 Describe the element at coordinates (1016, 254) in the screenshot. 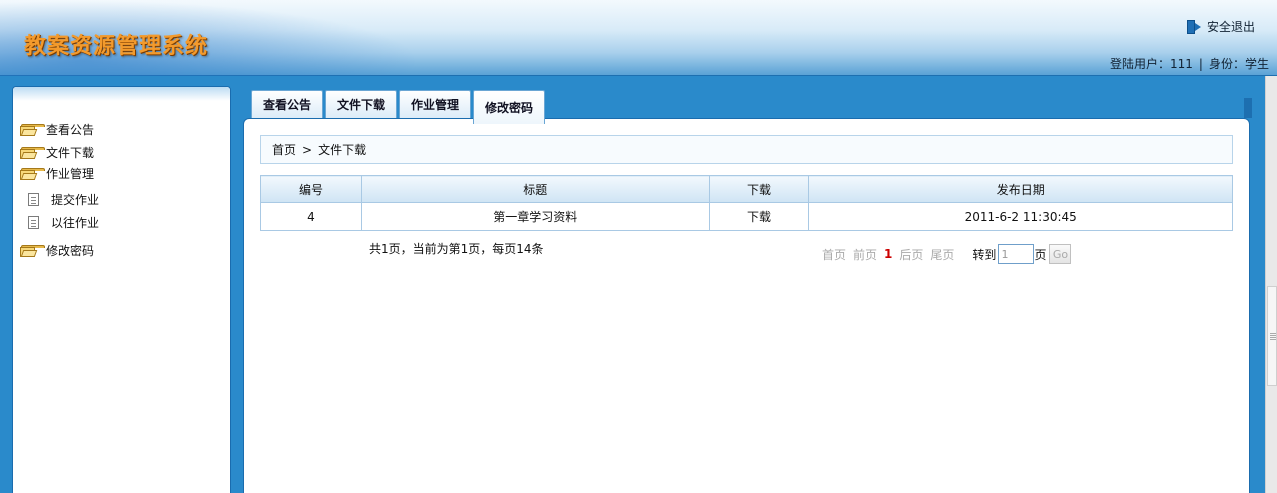

I see `goto-page-input` at that location.